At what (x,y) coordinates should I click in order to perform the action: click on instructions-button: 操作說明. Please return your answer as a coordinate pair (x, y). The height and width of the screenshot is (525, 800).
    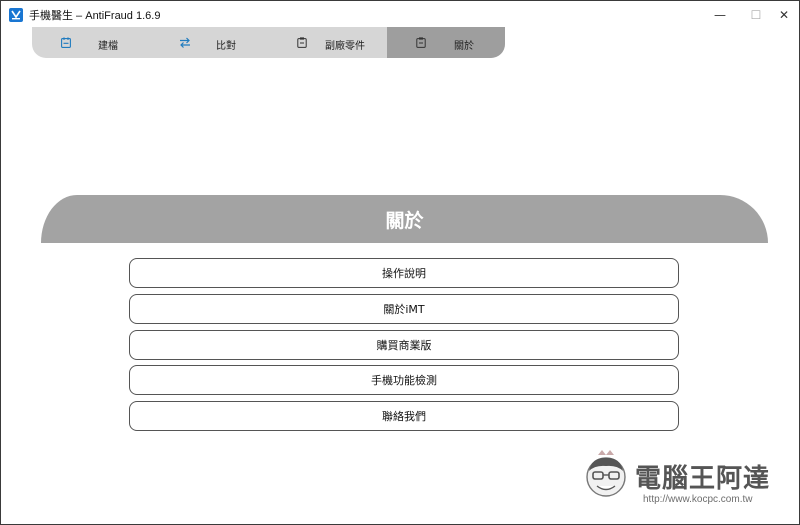
    Looking at the image, I should click on (404, 273).